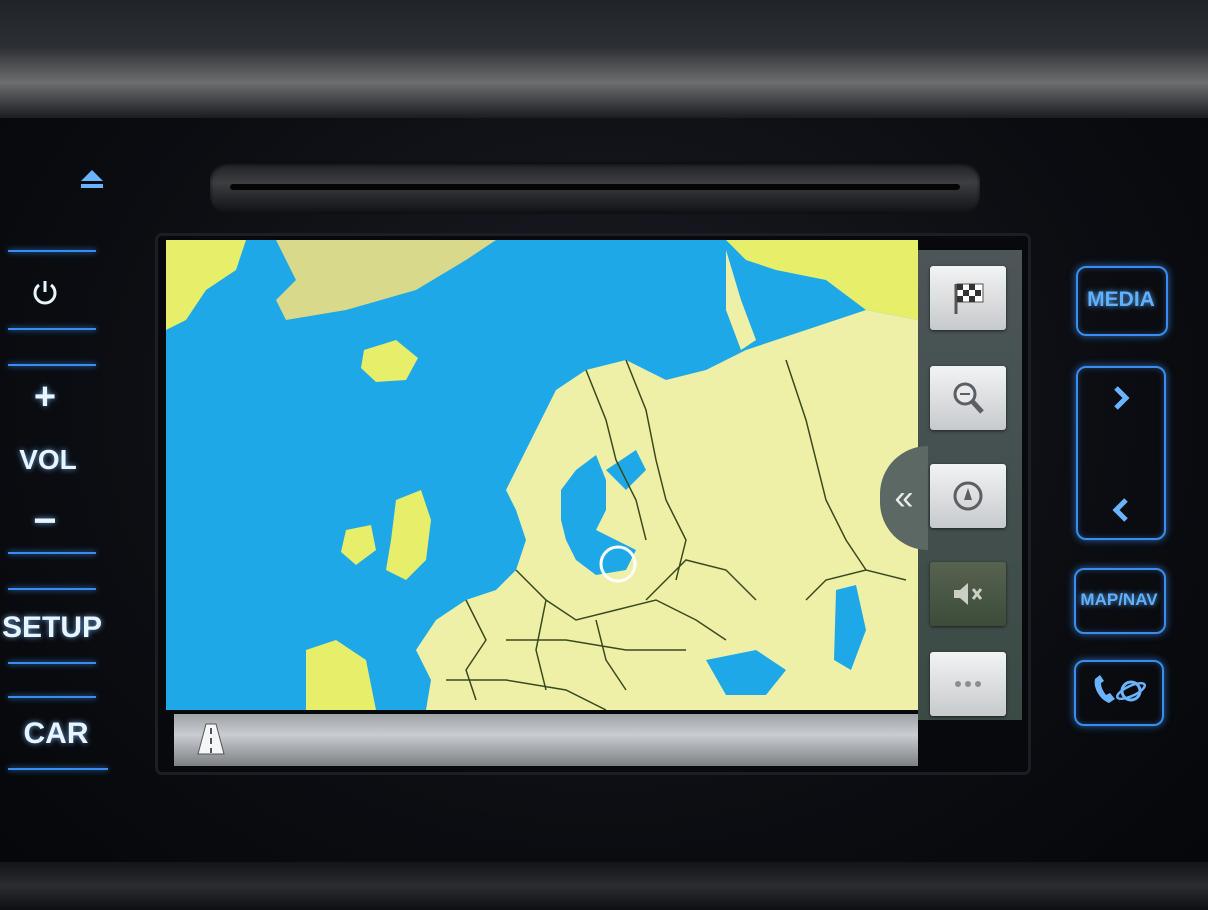  Describe the element at coordinates (45, 397) in the screenshot. I see `volume-up-button: +` at that location.